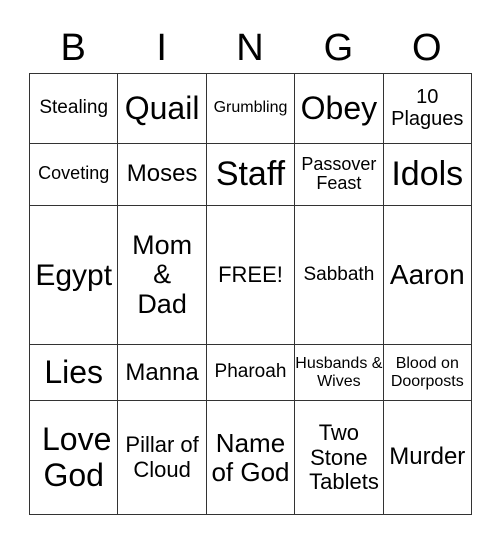  I want to click on bingo-cell: Mom & Dad, so click(162, 275).